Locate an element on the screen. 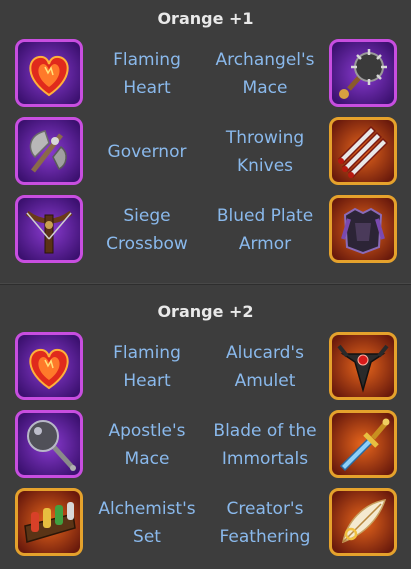  alchemists-set-icon is located at coordinates (49, 522).